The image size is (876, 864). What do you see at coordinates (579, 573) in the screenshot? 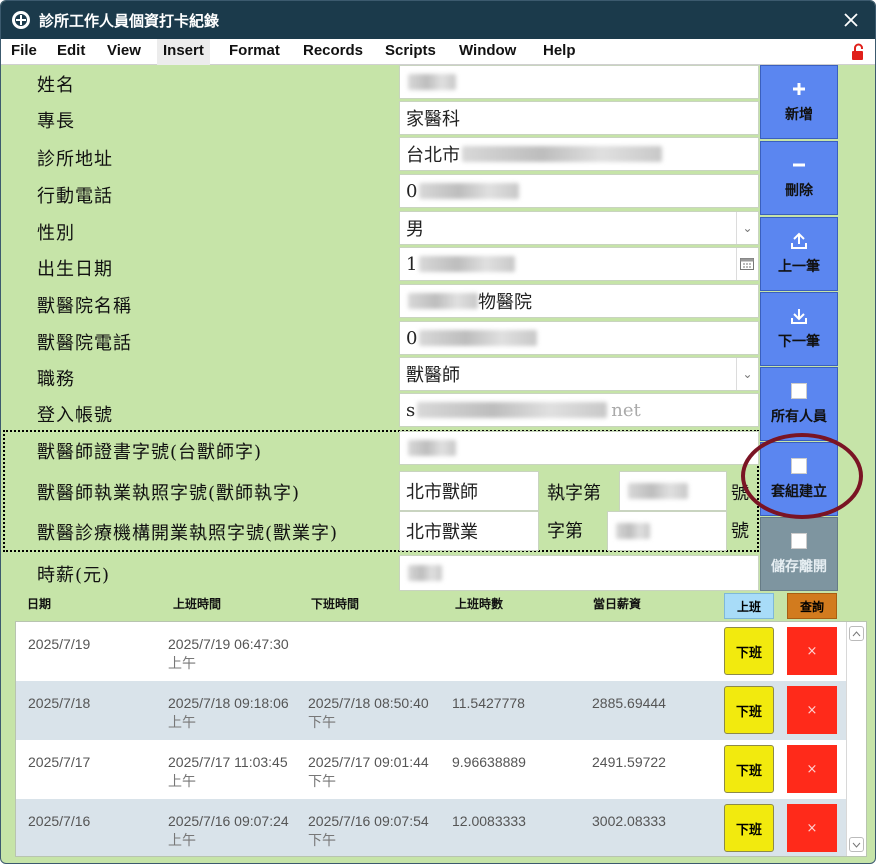
I see `hourly-wage-field` at bounding box center [579, 573].